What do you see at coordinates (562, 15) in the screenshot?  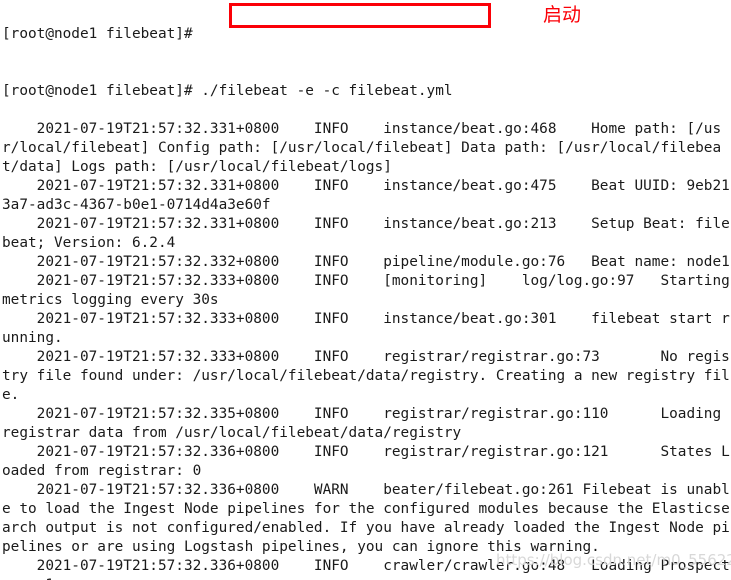 I see `annotation-label: 启动` at bounding box center [562, 15].